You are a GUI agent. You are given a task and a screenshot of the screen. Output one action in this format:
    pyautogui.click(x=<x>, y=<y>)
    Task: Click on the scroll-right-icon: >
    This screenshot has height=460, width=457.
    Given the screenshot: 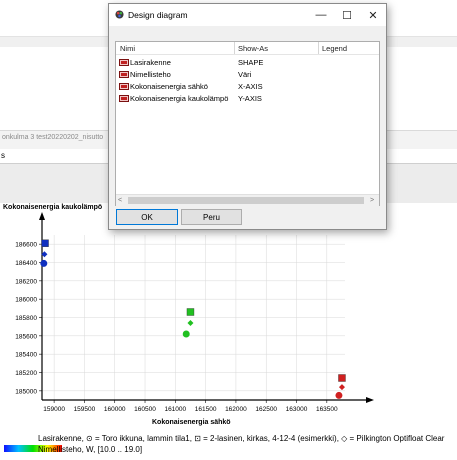 What is the action you would take?
    pyautogui.click(x=372, y=200)
    